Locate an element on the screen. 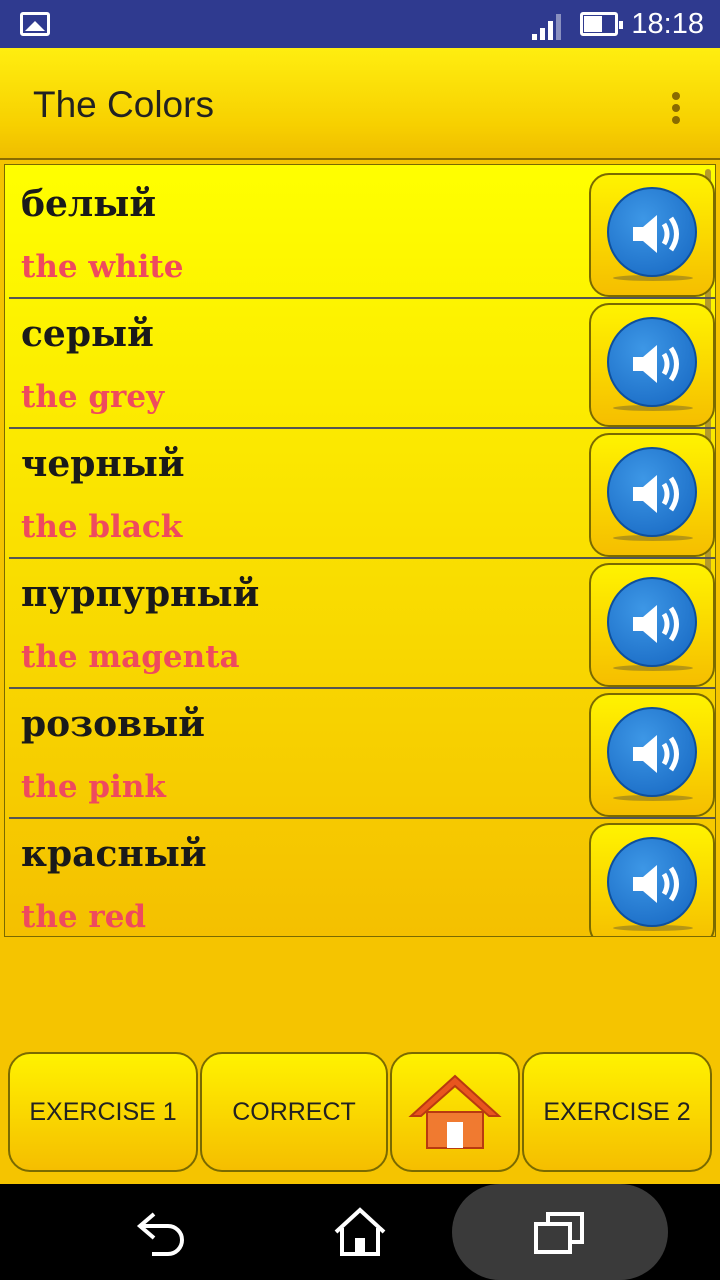 This screenshot has width=720, height=1280. navigation-bar is located at coordinates (360, 1232).